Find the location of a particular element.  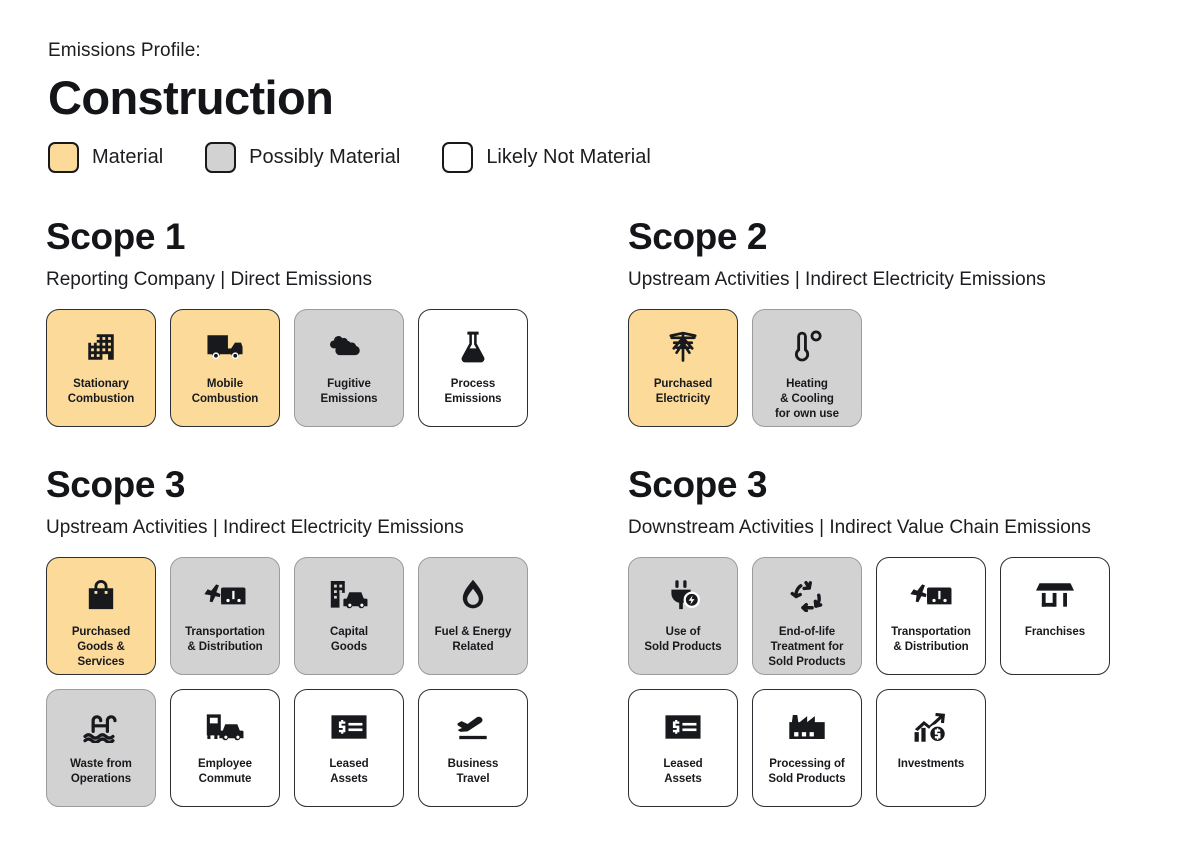

legend-swatch-notmaterial is located at coordinates (458, 158).